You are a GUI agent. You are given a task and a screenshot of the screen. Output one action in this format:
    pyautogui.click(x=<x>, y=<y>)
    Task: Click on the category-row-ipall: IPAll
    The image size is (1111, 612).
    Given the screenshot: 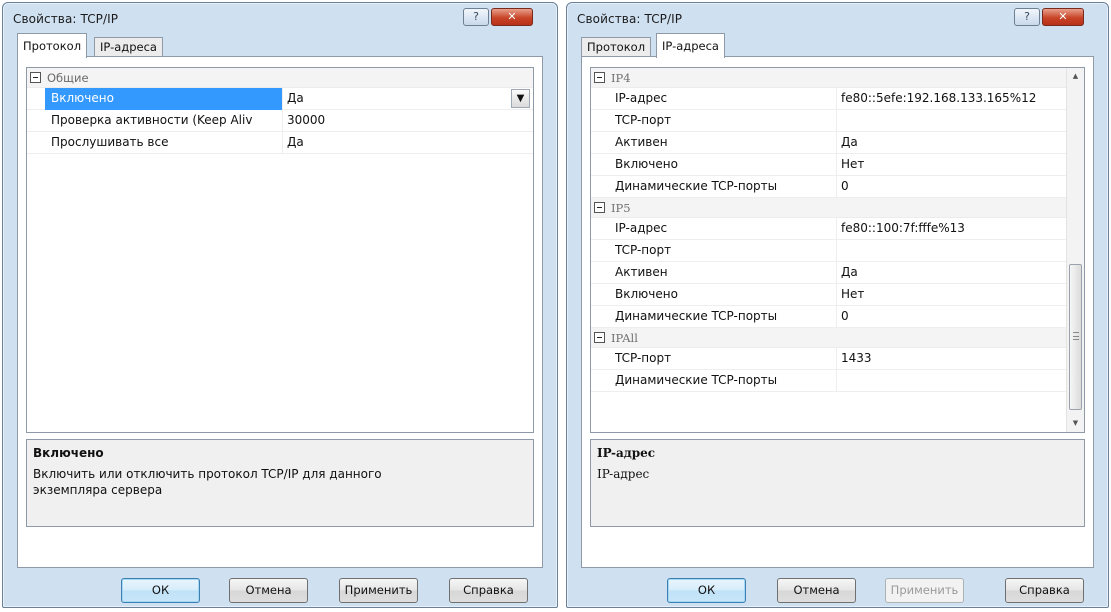 What is the action you would take?
    pyautogui.click(x=837, y=338)
    